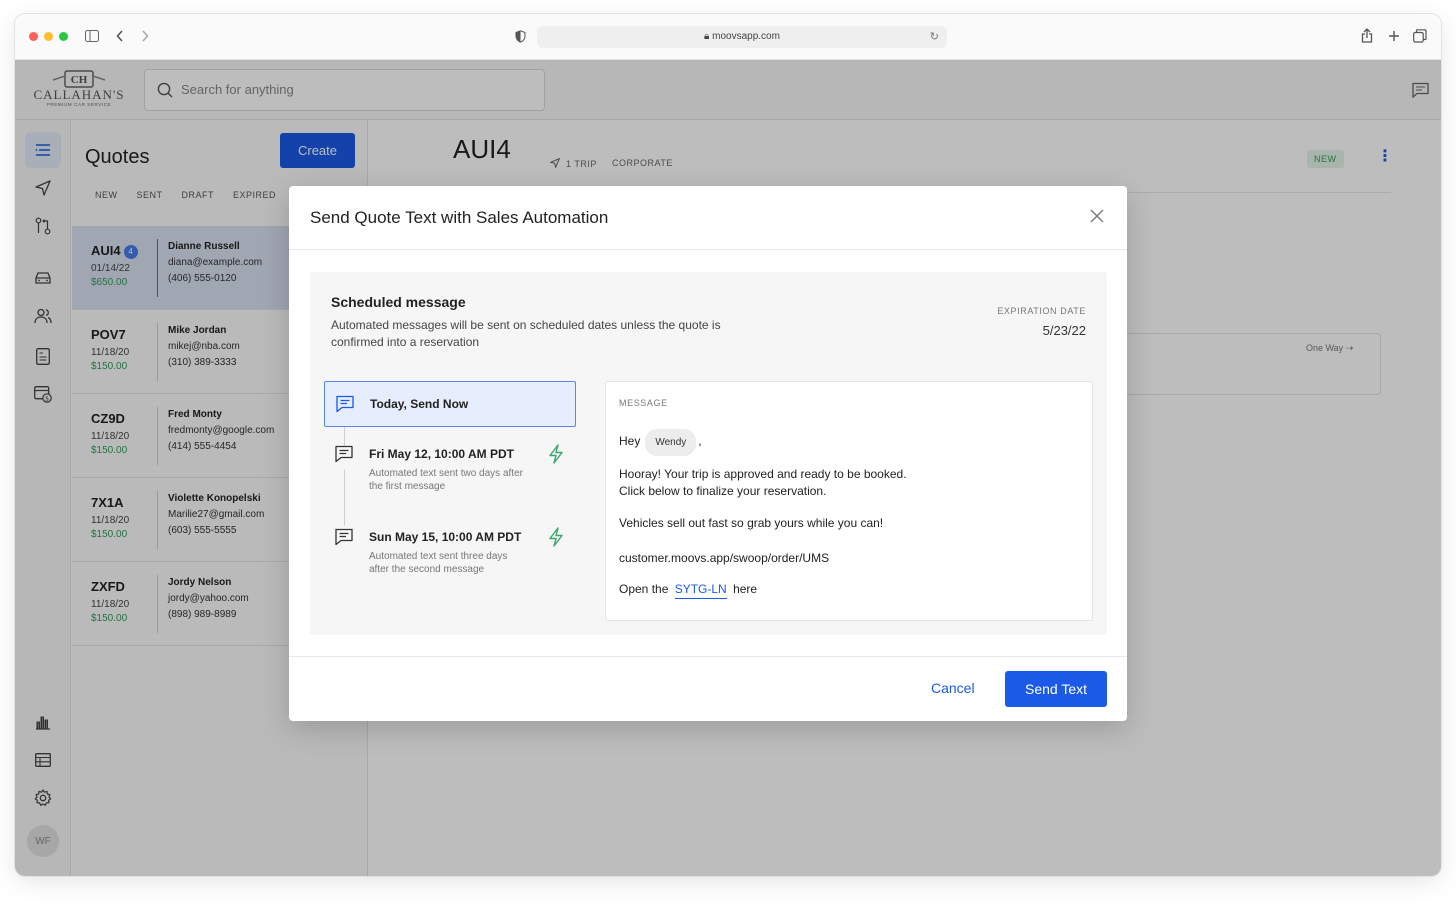 This screenshot has height=908, width=1456. What do you see at coordinates (48, 36) in the screenshot?
I see `minimize-window-button` at bounding box center [48, 36].